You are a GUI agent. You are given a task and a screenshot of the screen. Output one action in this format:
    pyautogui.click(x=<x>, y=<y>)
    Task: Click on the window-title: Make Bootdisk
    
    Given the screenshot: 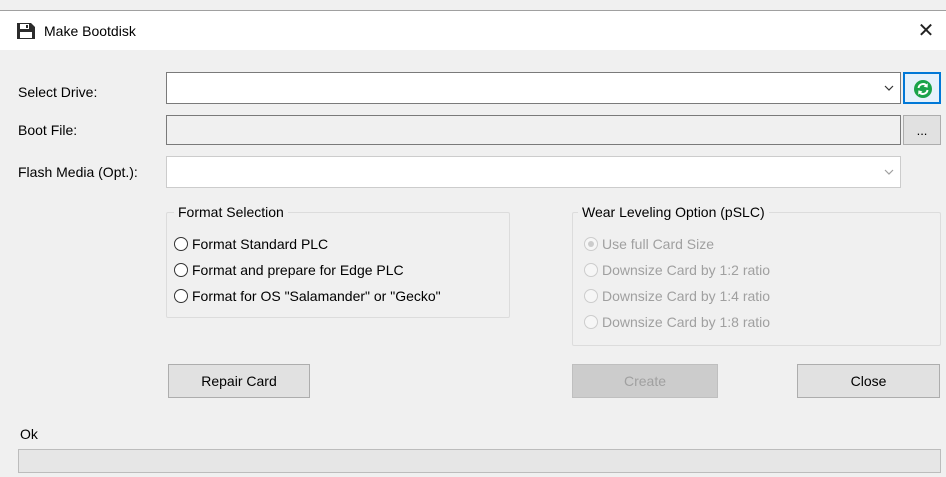 What is the action you would take?
    pyautogui.click(x=90, y=31)
    